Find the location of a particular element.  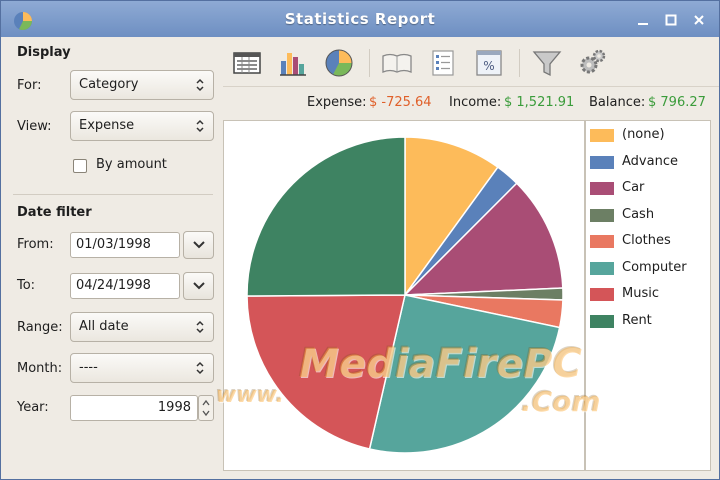

toolbar: % is located at coordinates (471, 63).